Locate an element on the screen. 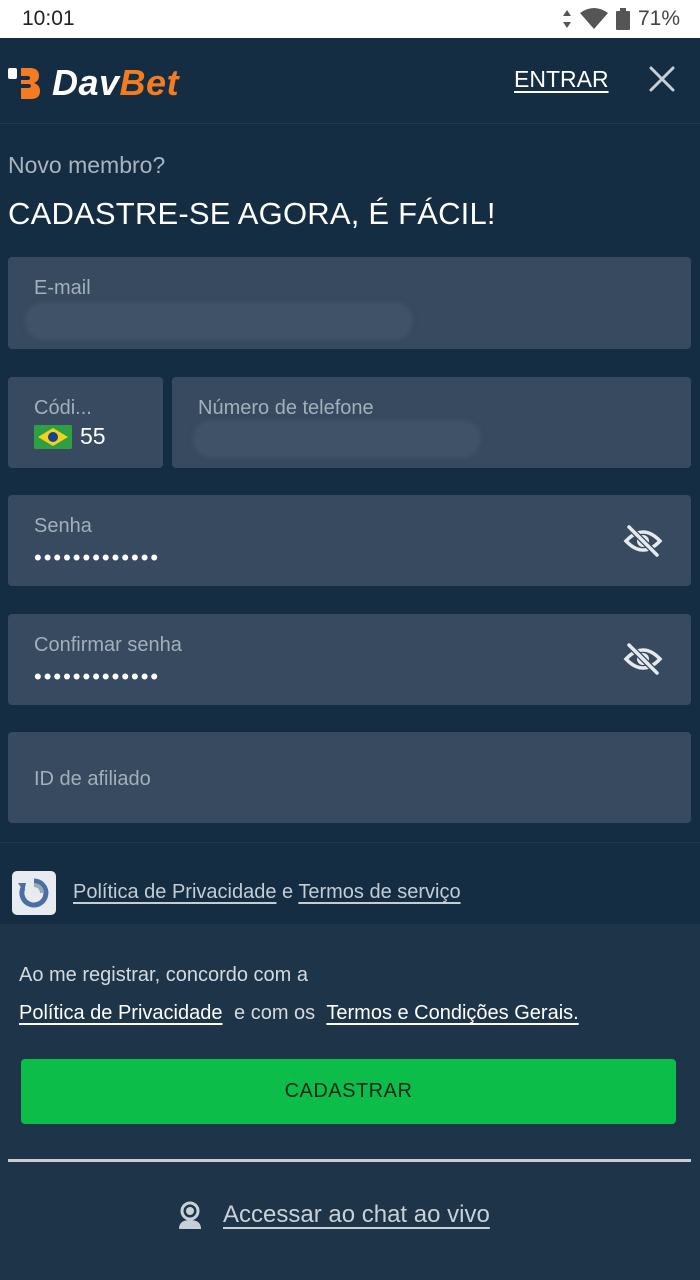 The image size is (700, 1280). password-label: Senha is located at coordinates (63, 526).